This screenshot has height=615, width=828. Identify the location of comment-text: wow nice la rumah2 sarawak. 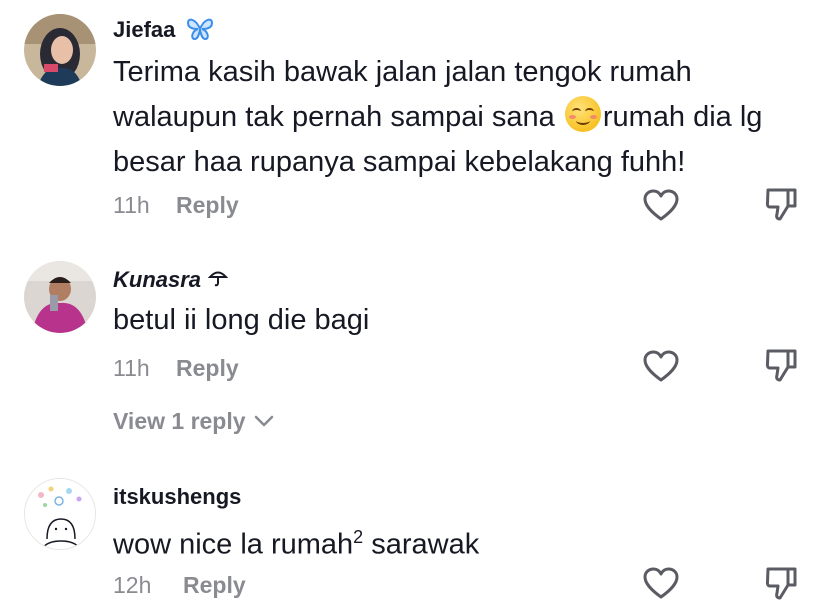
(458, 541).